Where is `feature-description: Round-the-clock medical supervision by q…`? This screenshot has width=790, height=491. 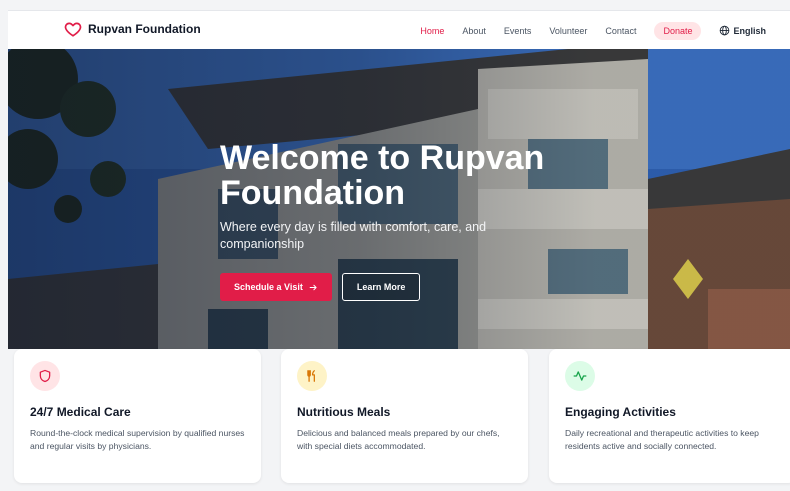 feature-description: Round-the-clock medical supervision by q… is located at coordinates (137, 439).